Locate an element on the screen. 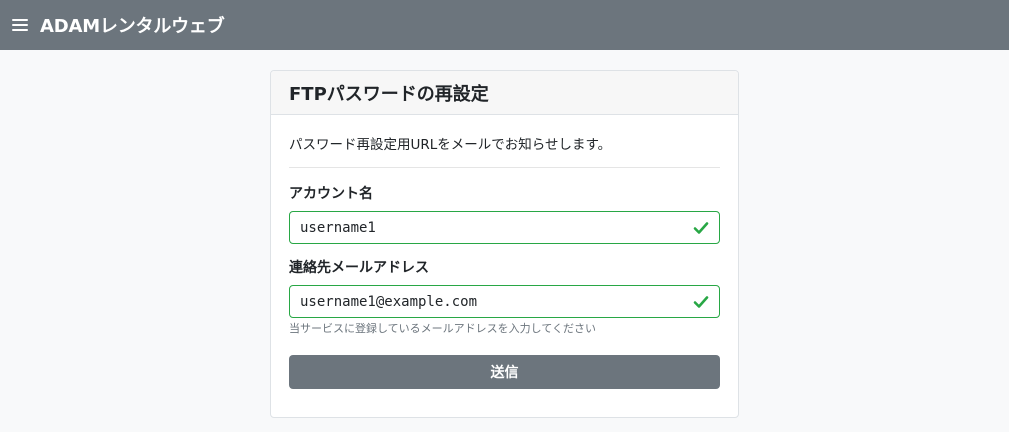 This screenshot has width=1009, height=432. top-navbar: ADAMレンタルウェブ is located at coordinates (504, 25).